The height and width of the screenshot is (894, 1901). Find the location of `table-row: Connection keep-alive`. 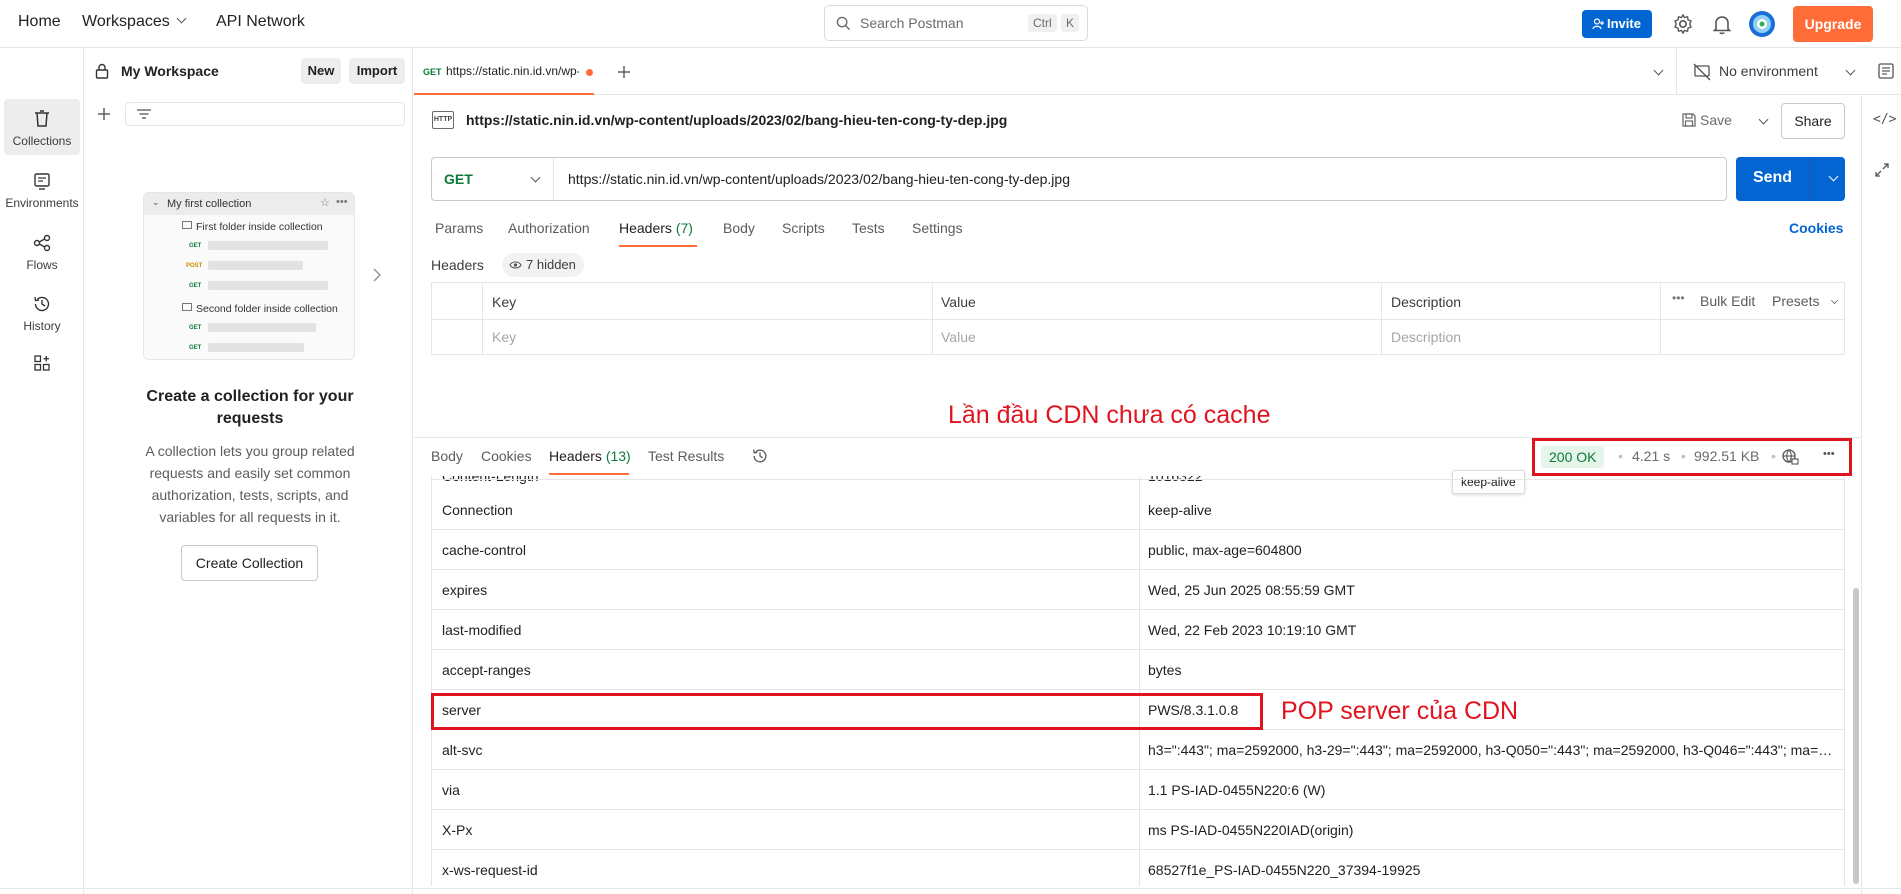

table-row: Connection keep-alive is located at coordinates (1138, 510).